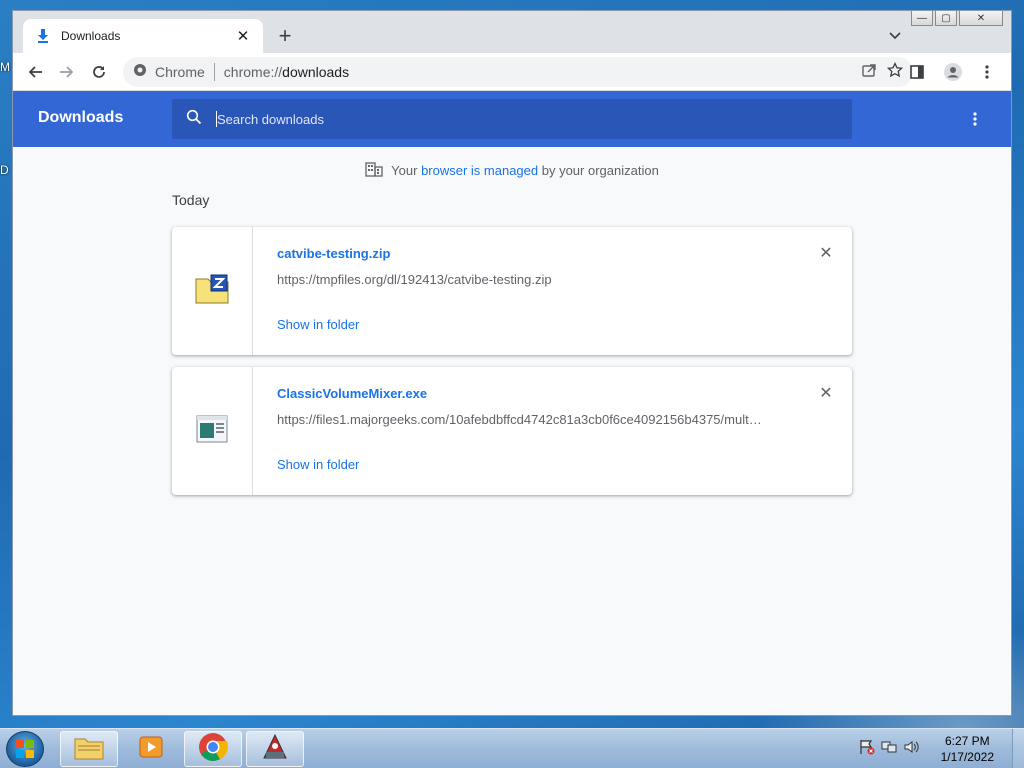  I want to click on system-tray: 6:27 PM 1/17/2022, so click(926, 748).